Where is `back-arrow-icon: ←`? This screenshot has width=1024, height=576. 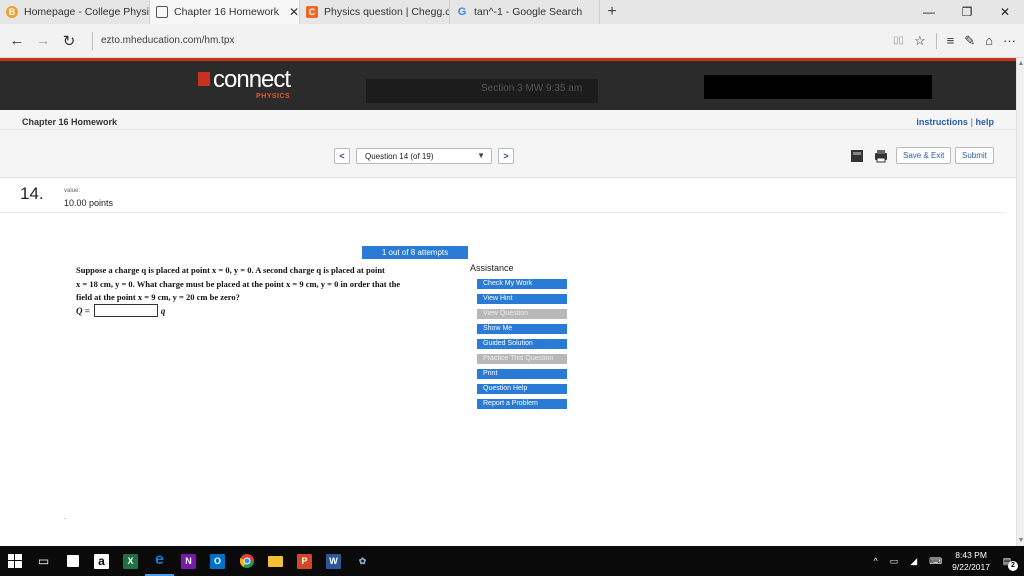
back-arrow-icon: ← is located at coordinates (17, 41).